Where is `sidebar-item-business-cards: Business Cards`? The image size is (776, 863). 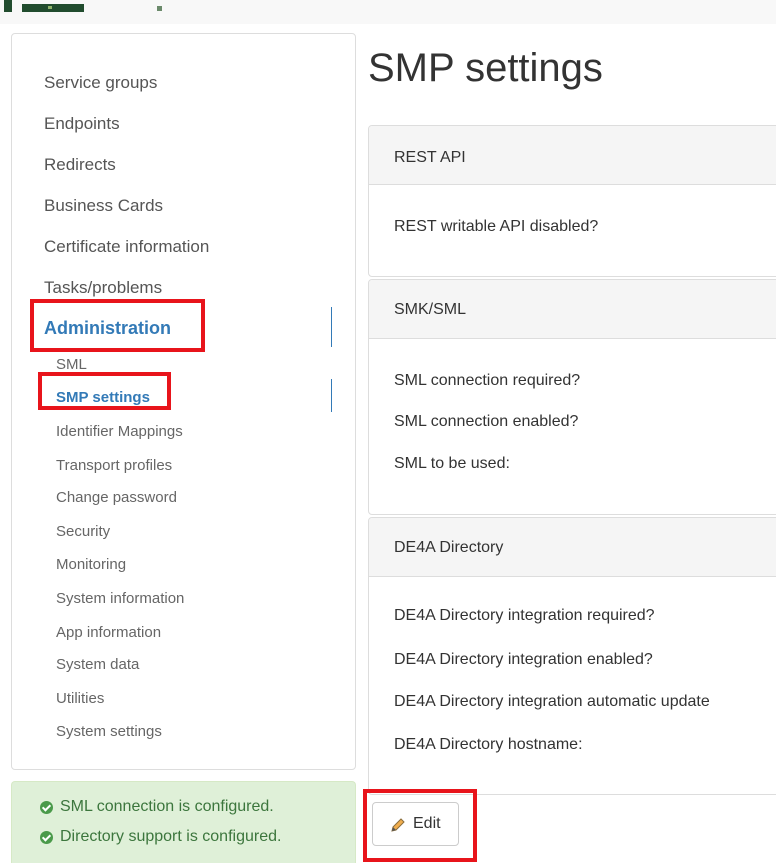
sidebar-item-business-cards: Business Cards is located at coordinates (103, 206).